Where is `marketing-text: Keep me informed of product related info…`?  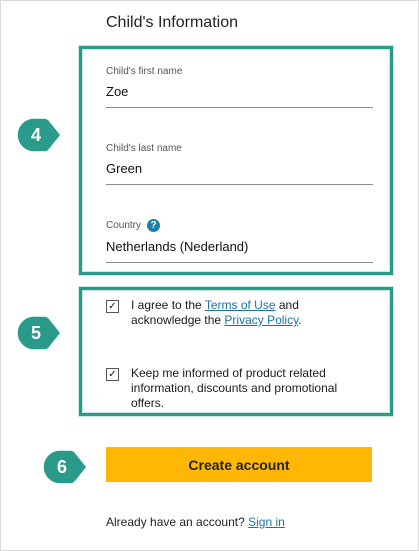 marketing-text: Keep me informed of product related info… is located at coordinates (234, 388).